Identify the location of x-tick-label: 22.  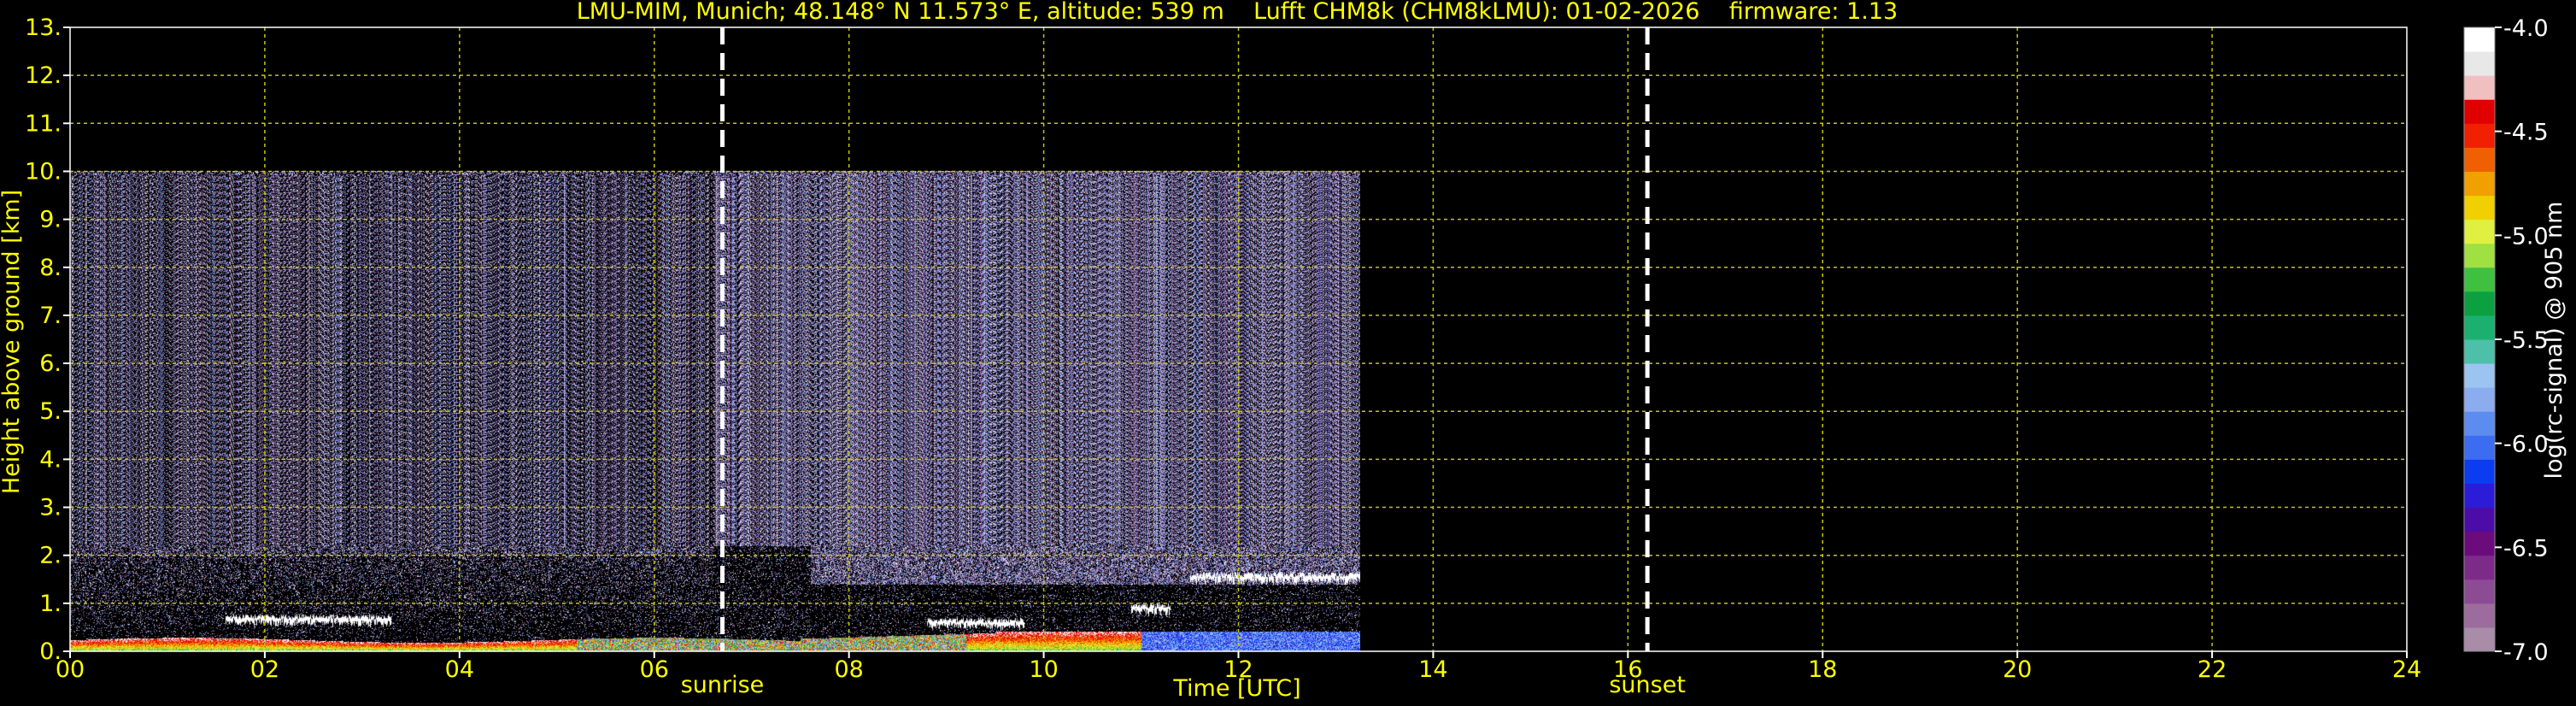
(2212, 669).